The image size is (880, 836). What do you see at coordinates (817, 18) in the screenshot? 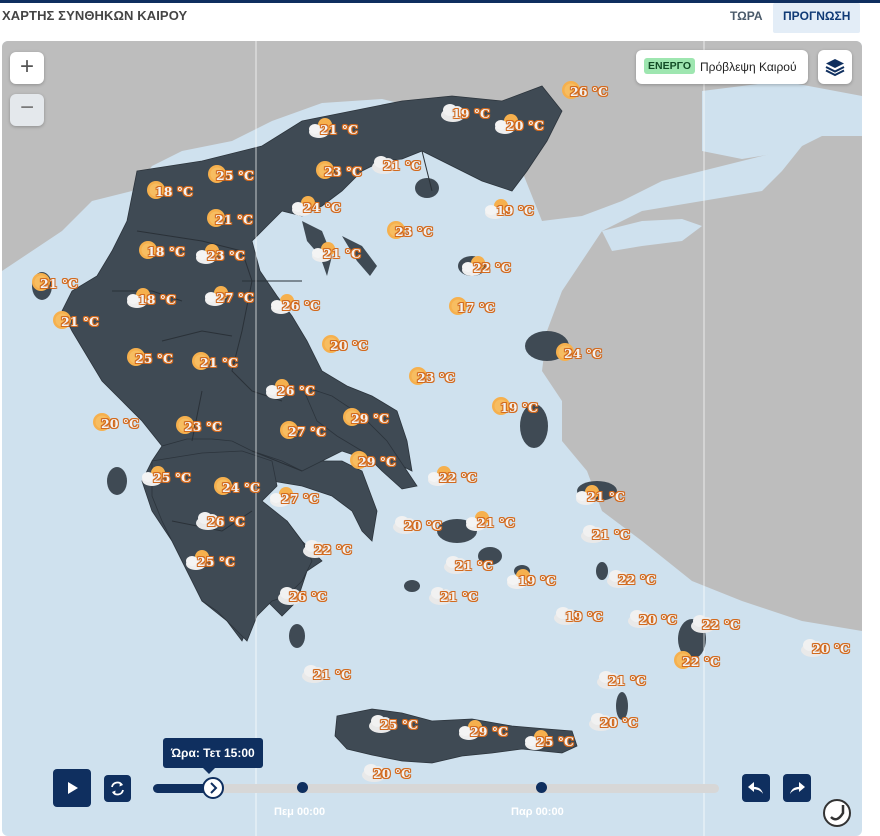
I see `tab-forecast: ΠΡΟΓΝΩΣΗ` at bounding box center [817, 18].